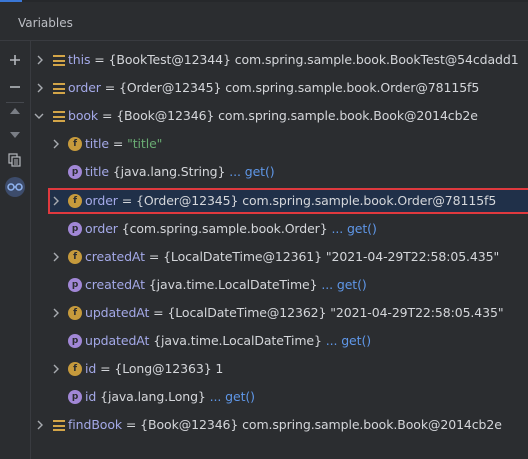 The width and height of the screenshot is (528, 459). What do you see at coordinates (279, 144) in the screenshot?
I see `tree-row-title: f title = "title"` at bounding box center [279, 144].